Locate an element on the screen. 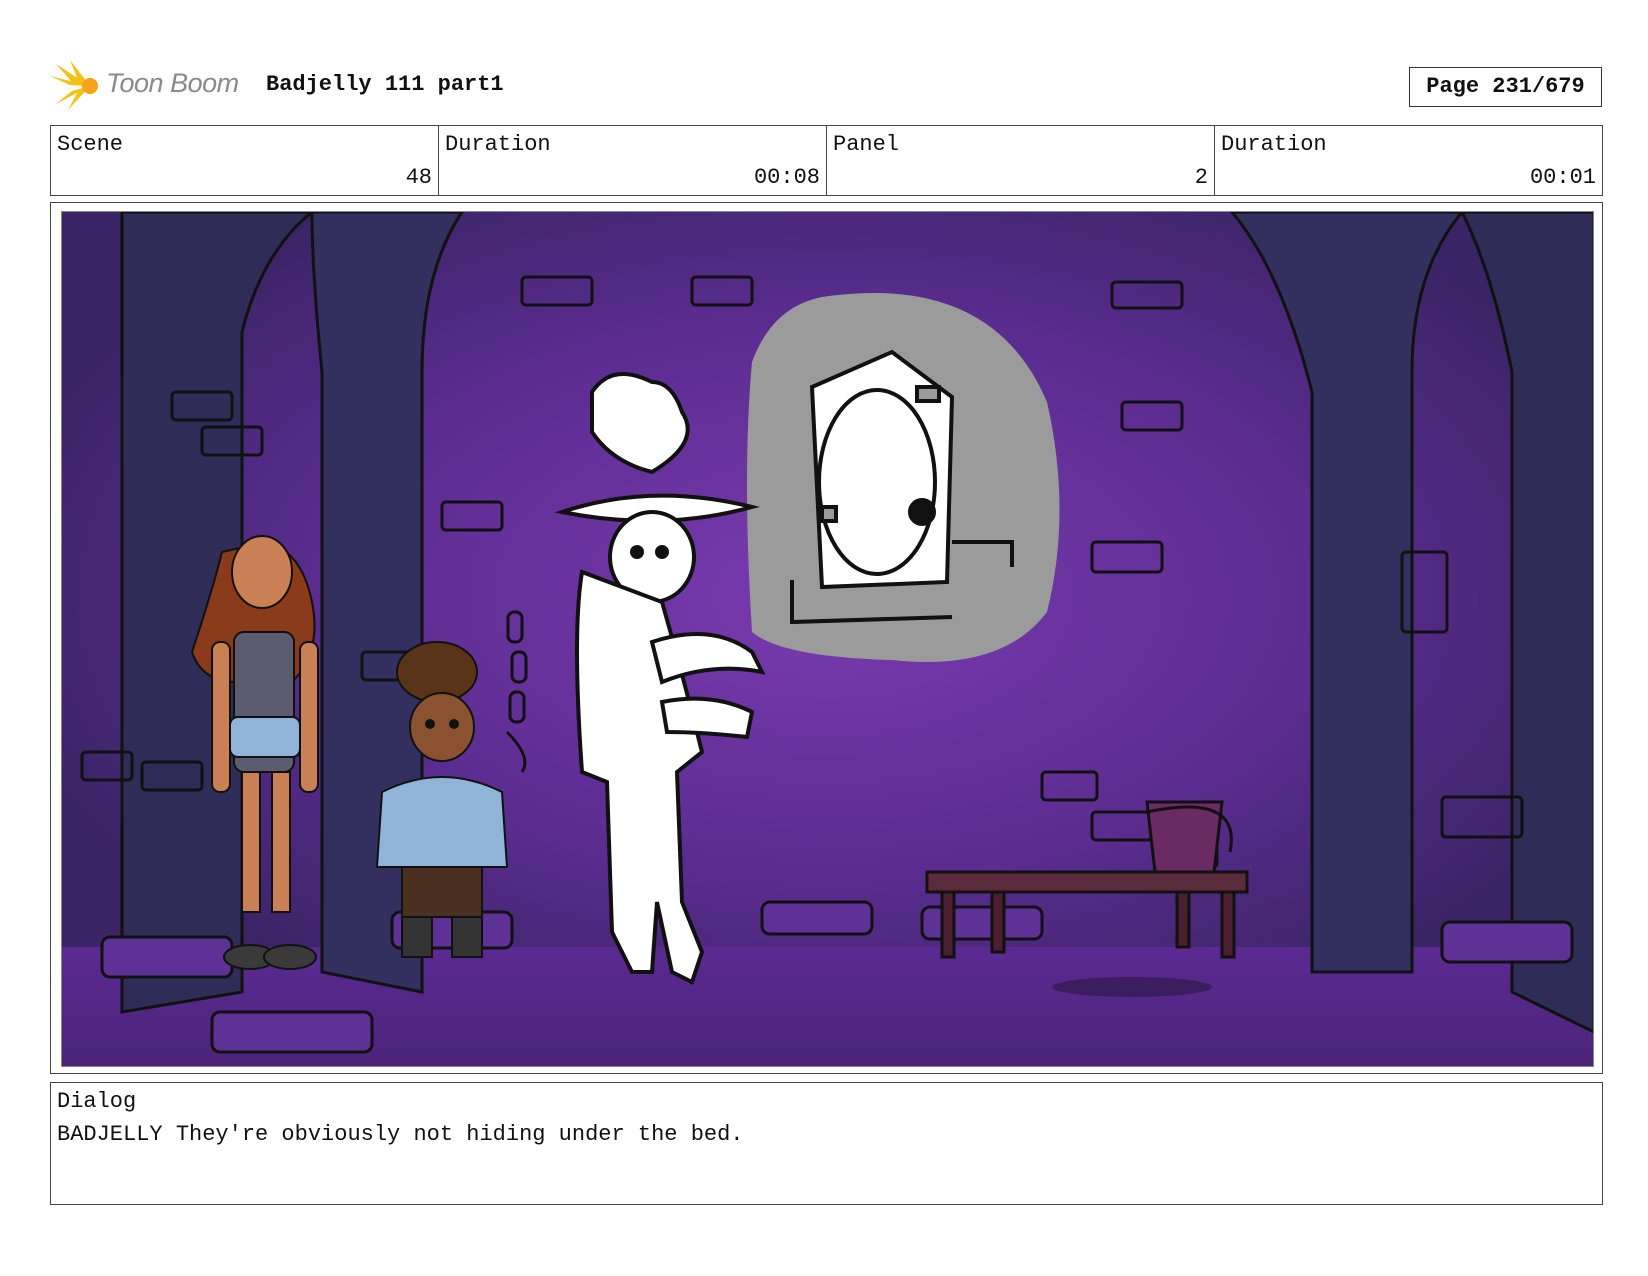  toon-boom-logo: Toon Boom is located at coordinates (150, 86).